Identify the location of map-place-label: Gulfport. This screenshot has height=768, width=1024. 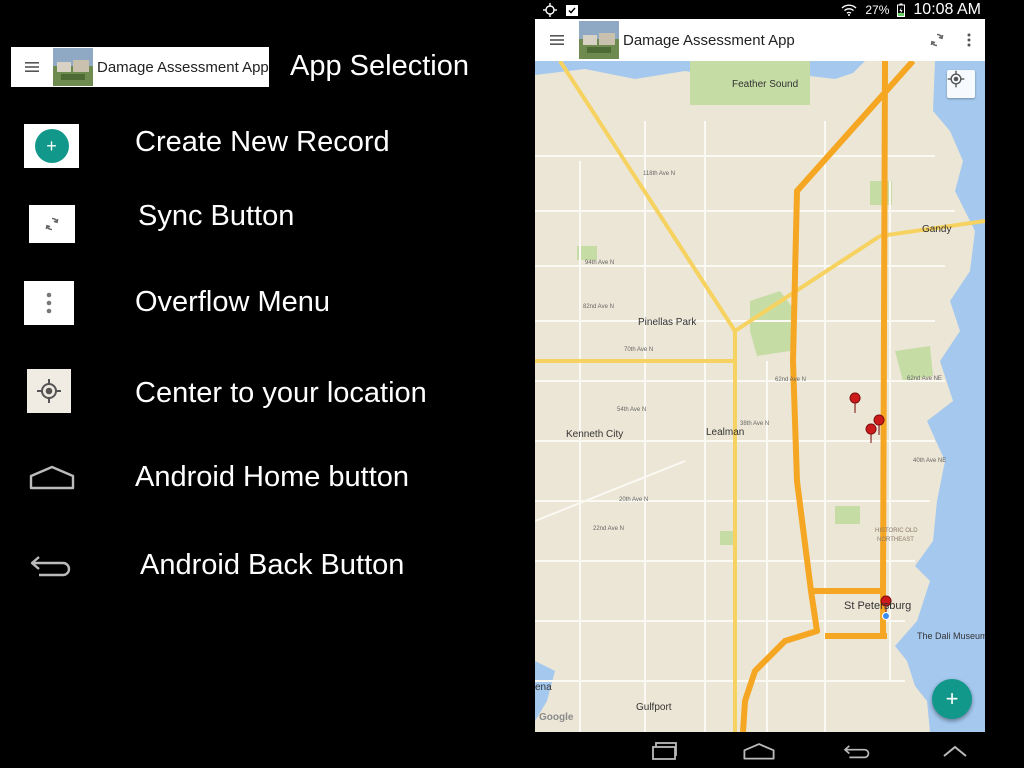
(654, 707).